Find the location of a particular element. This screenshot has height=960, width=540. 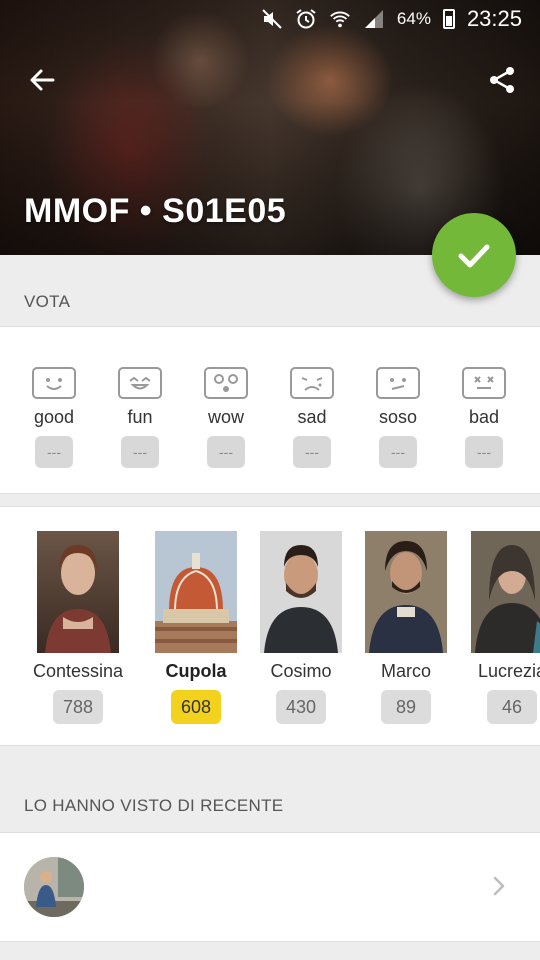

vote-option-soso: soso --- is located at coordinates (398, 417).